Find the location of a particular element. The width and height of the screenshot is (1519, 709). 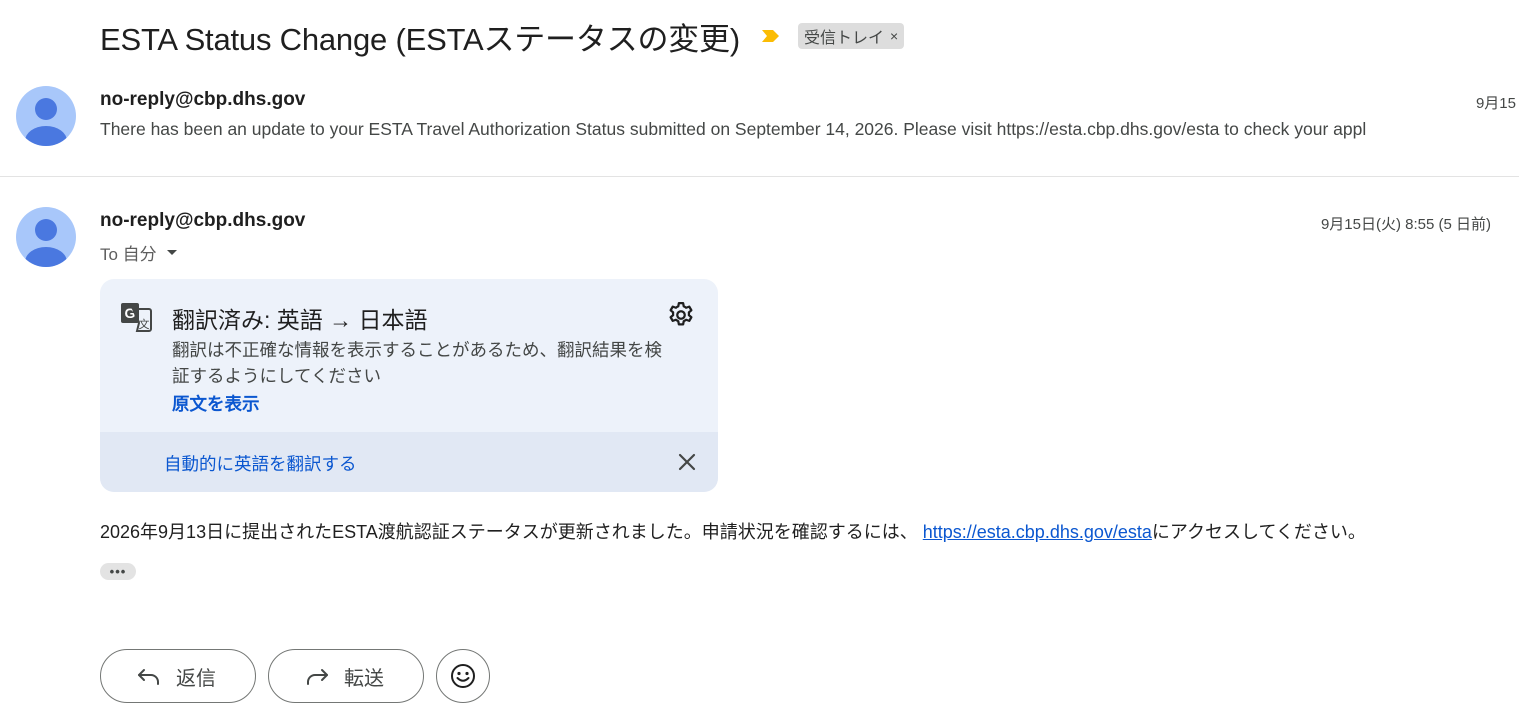

collapsed-message-date: 9月15 is located at coordinates (1495, 103).